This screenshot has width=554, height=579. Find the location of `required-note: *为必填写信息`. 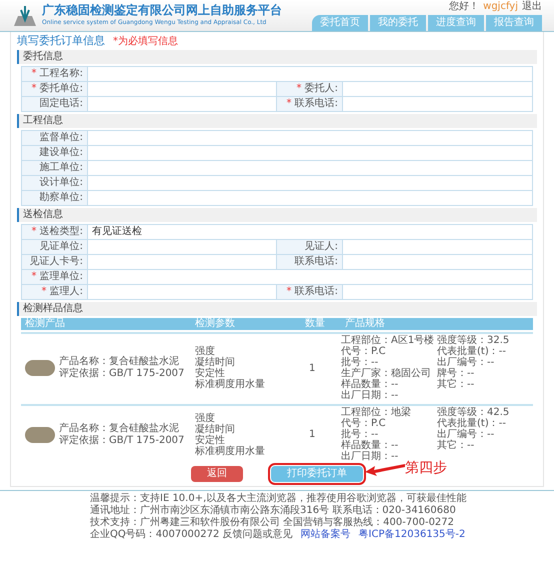

required-note: *为必填写信息 is located at coordinates (145, 42).